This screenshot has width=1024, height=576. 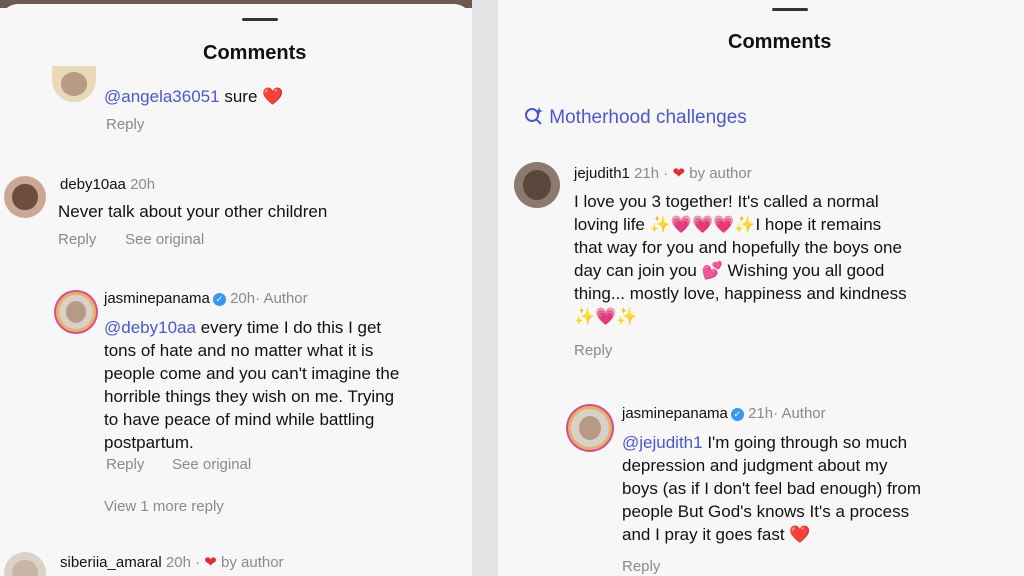 What do you see at coordinates (766, 511) in the screenshot?
I see `comment-line: people But God's knows It's a process` at bounding box center [766, 511].